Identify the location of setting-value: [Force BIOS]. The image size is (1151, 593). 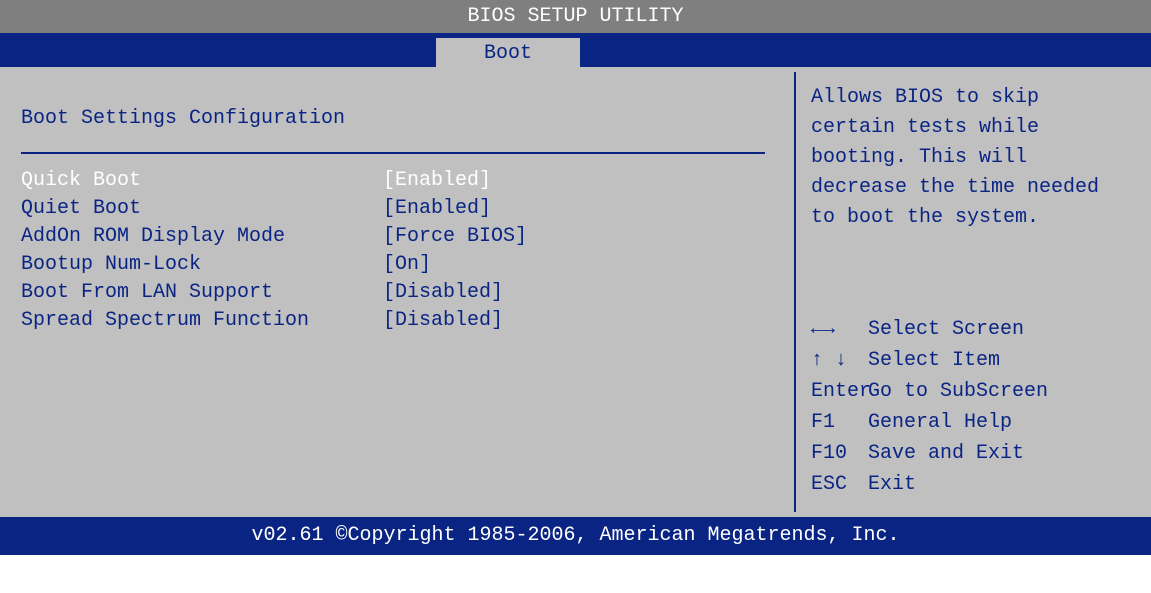
(455, 237).